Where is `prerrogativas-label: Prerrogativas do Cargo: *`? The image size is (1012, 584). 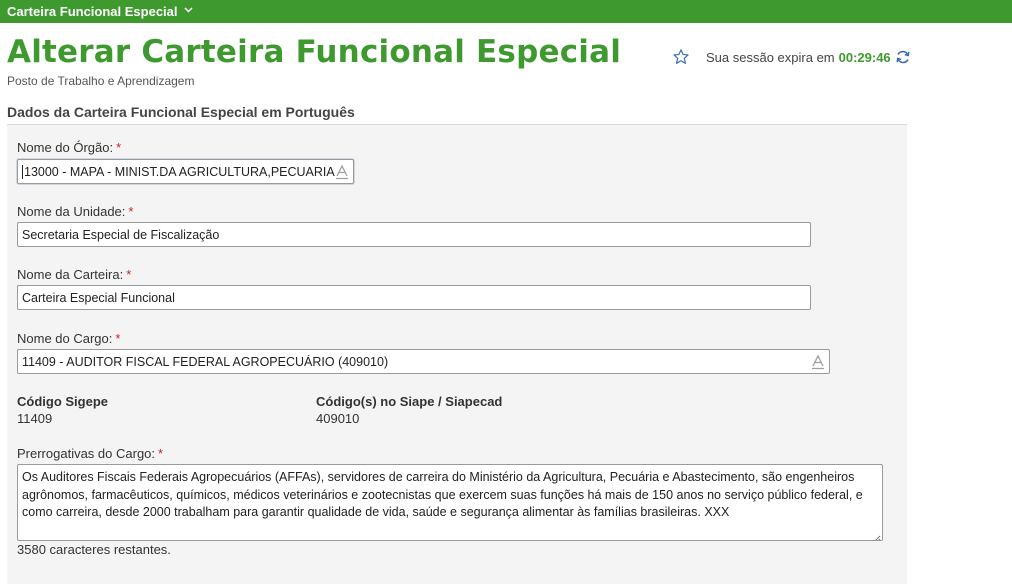 prerrogativas-label: Prerrogativas do Cargo: * is located at coordinates (90, 453).